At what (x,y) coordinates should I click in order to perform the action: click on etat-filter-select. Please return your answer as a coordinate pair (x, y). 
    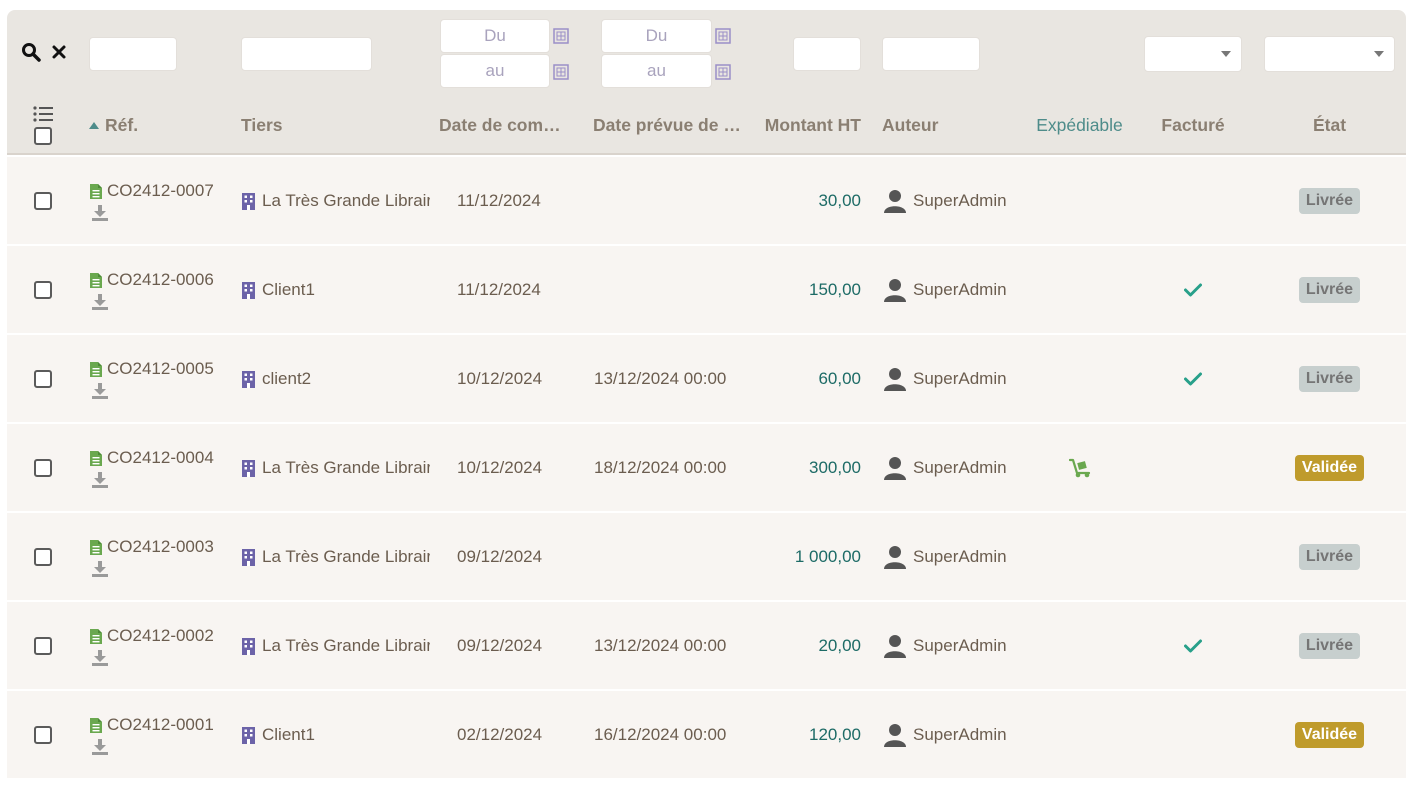
    Looking at the image, I should click on (1329, 54).